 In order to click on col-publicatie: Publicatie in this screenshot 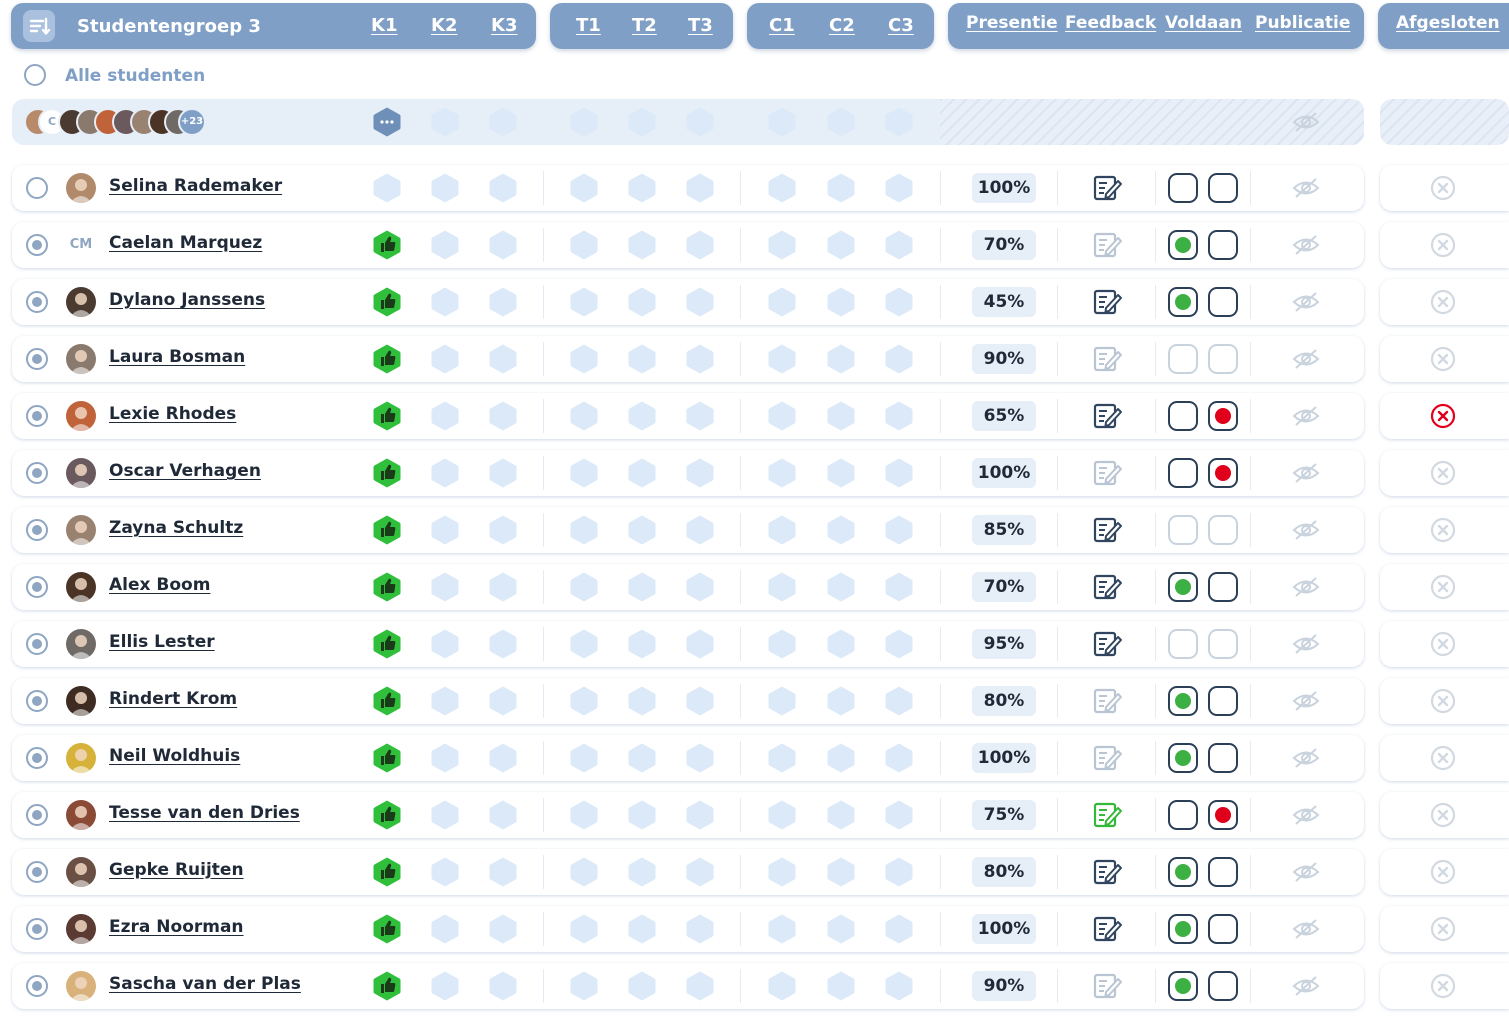, I will do `click(1302, 23)`.